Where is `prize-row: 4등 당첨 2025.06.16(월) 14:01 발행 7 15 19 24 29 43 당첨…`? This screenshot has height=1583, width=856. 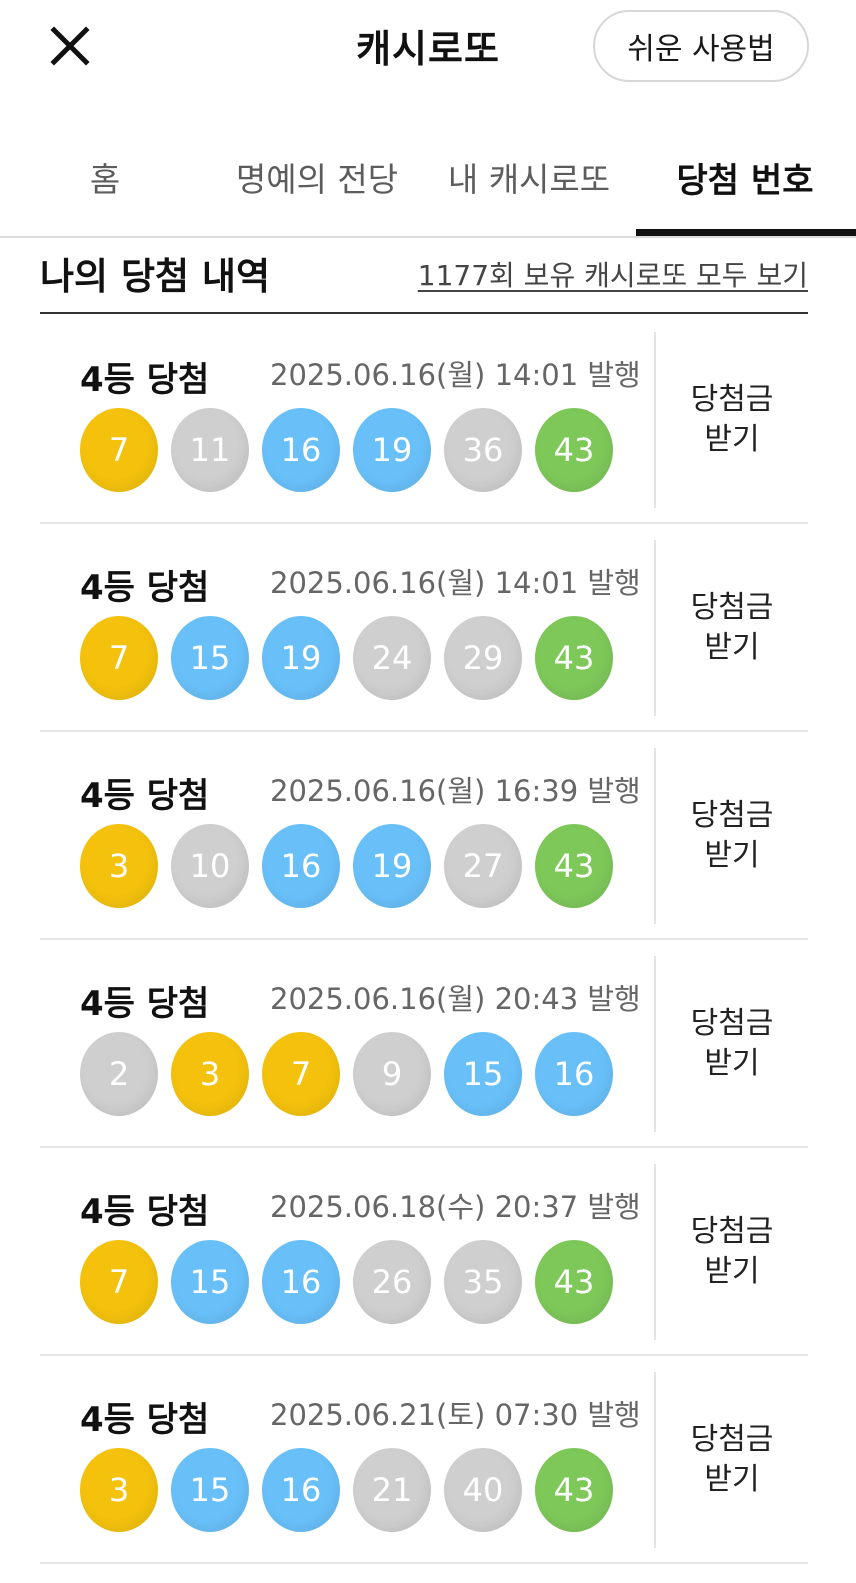 prize-row: 4등 당첨 2025.06.16(월) 14:01 발행 7 15 19 24 29 43 당첨… is located at coordinates (424, 628).